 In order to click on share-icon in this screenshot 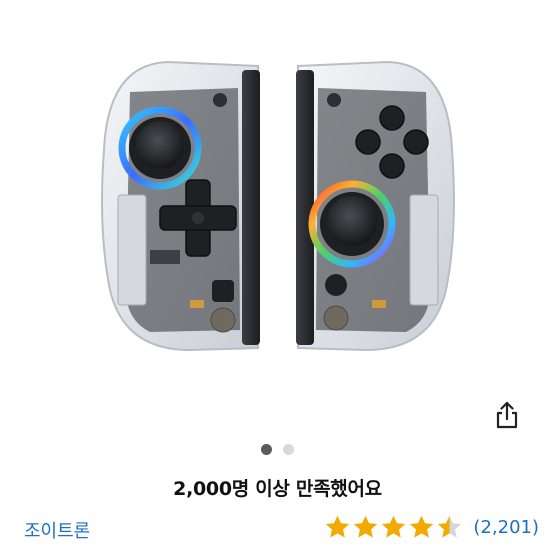, I will do `click(507, 415)`.